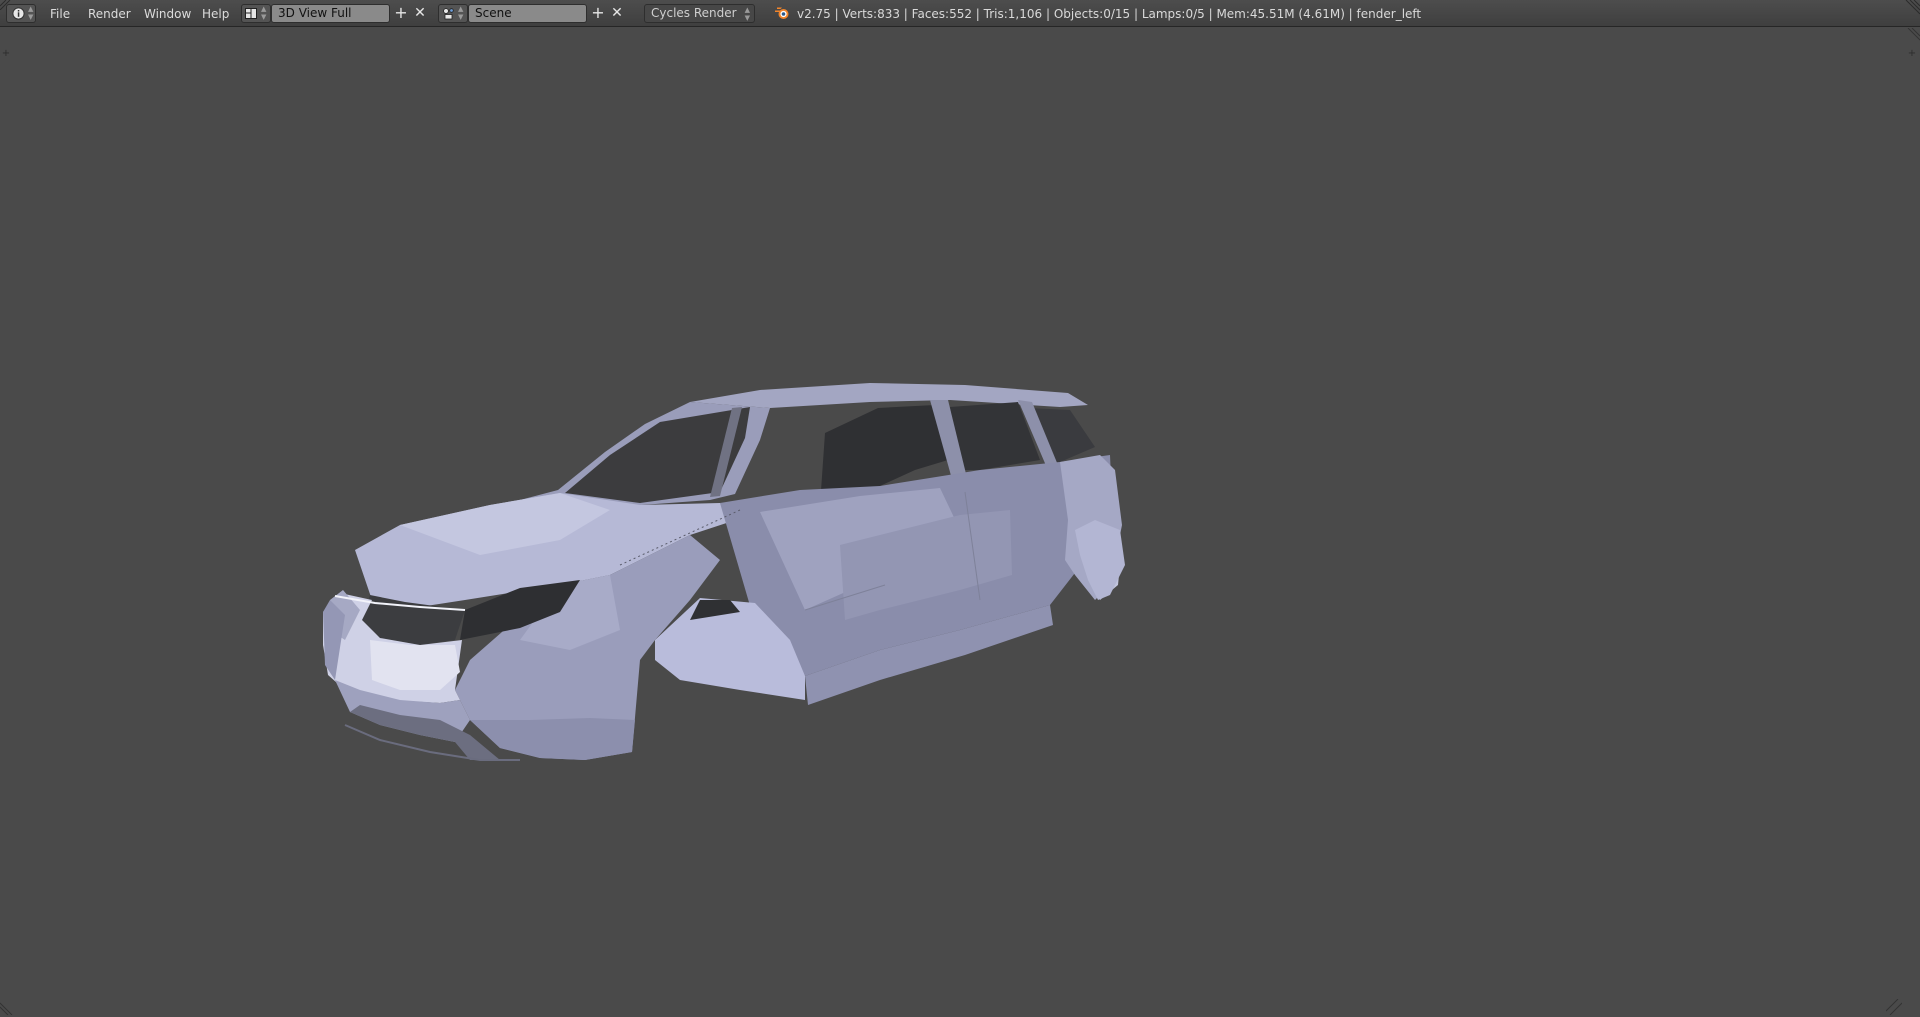 The width and height of the screenshot is (1920, 1017). What do you see at coordinates (60, 14) in the screenshot?
I see `menu-file: File` at bounding box center [60, 14].